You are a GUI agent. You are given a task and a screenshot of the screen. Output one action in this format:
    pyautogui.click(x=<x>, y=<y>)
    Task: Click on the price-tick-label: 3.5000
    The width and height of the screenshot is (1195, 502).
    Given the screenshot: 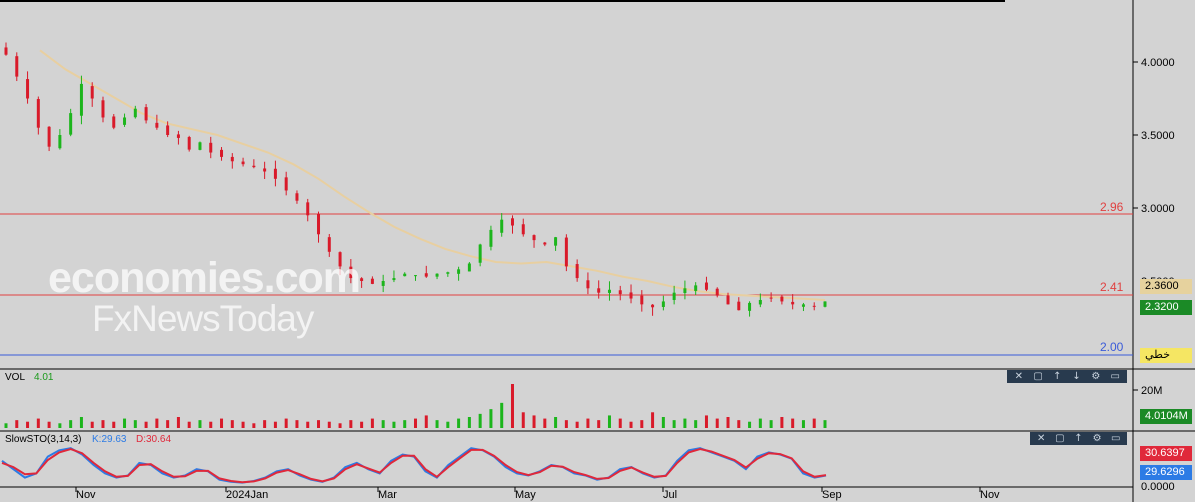 What is the action you would take?
    pyautogui.click(x=1158, y=136)
    